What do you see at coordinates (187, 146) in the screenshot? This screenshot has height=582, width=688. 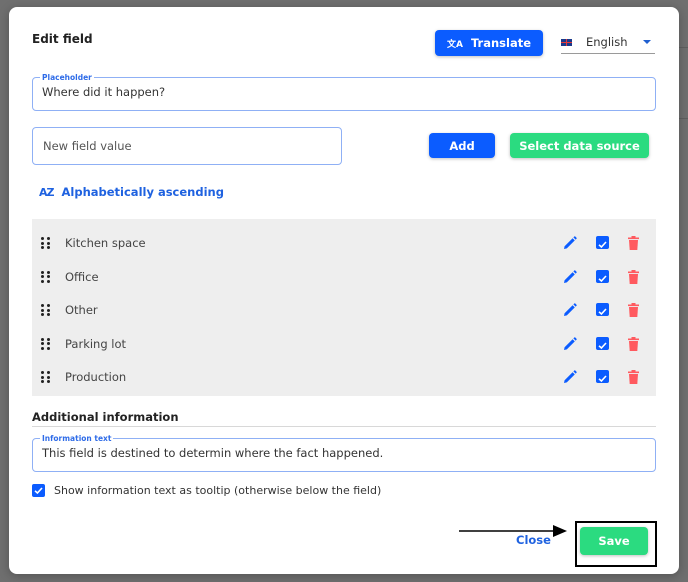 I see `new-field-value-input: New field value` at bounding box center [187, 146].